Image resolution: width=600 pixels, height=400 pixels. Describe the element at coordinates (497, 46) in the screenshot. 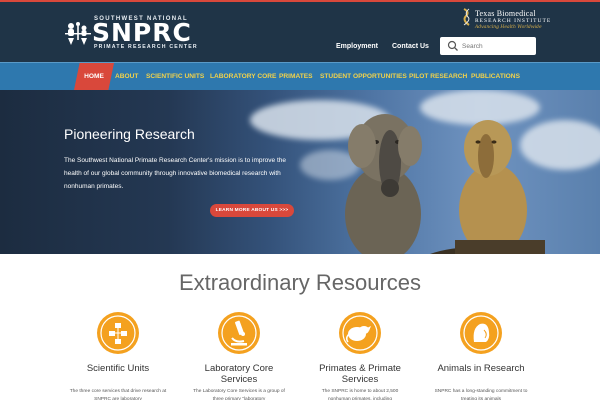

I see `search-input` at that location.